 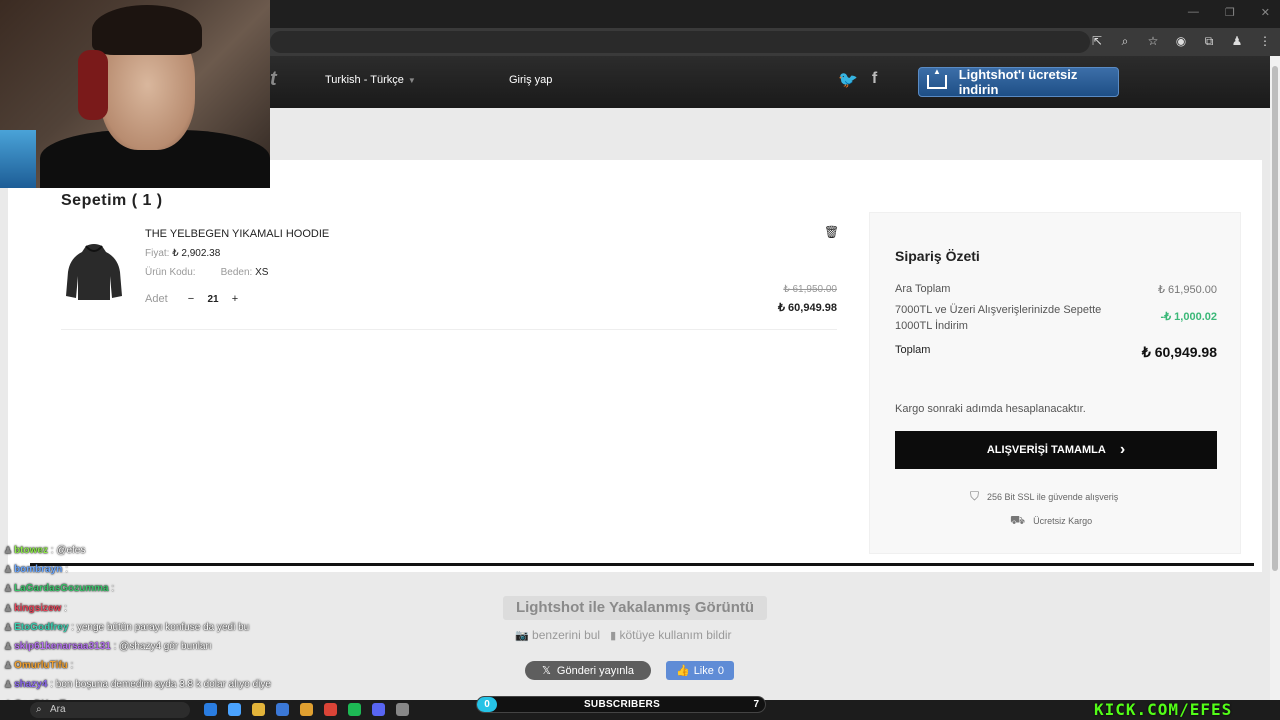 I want to click on chat-username: bombrayn, so click(x=38, y=569).